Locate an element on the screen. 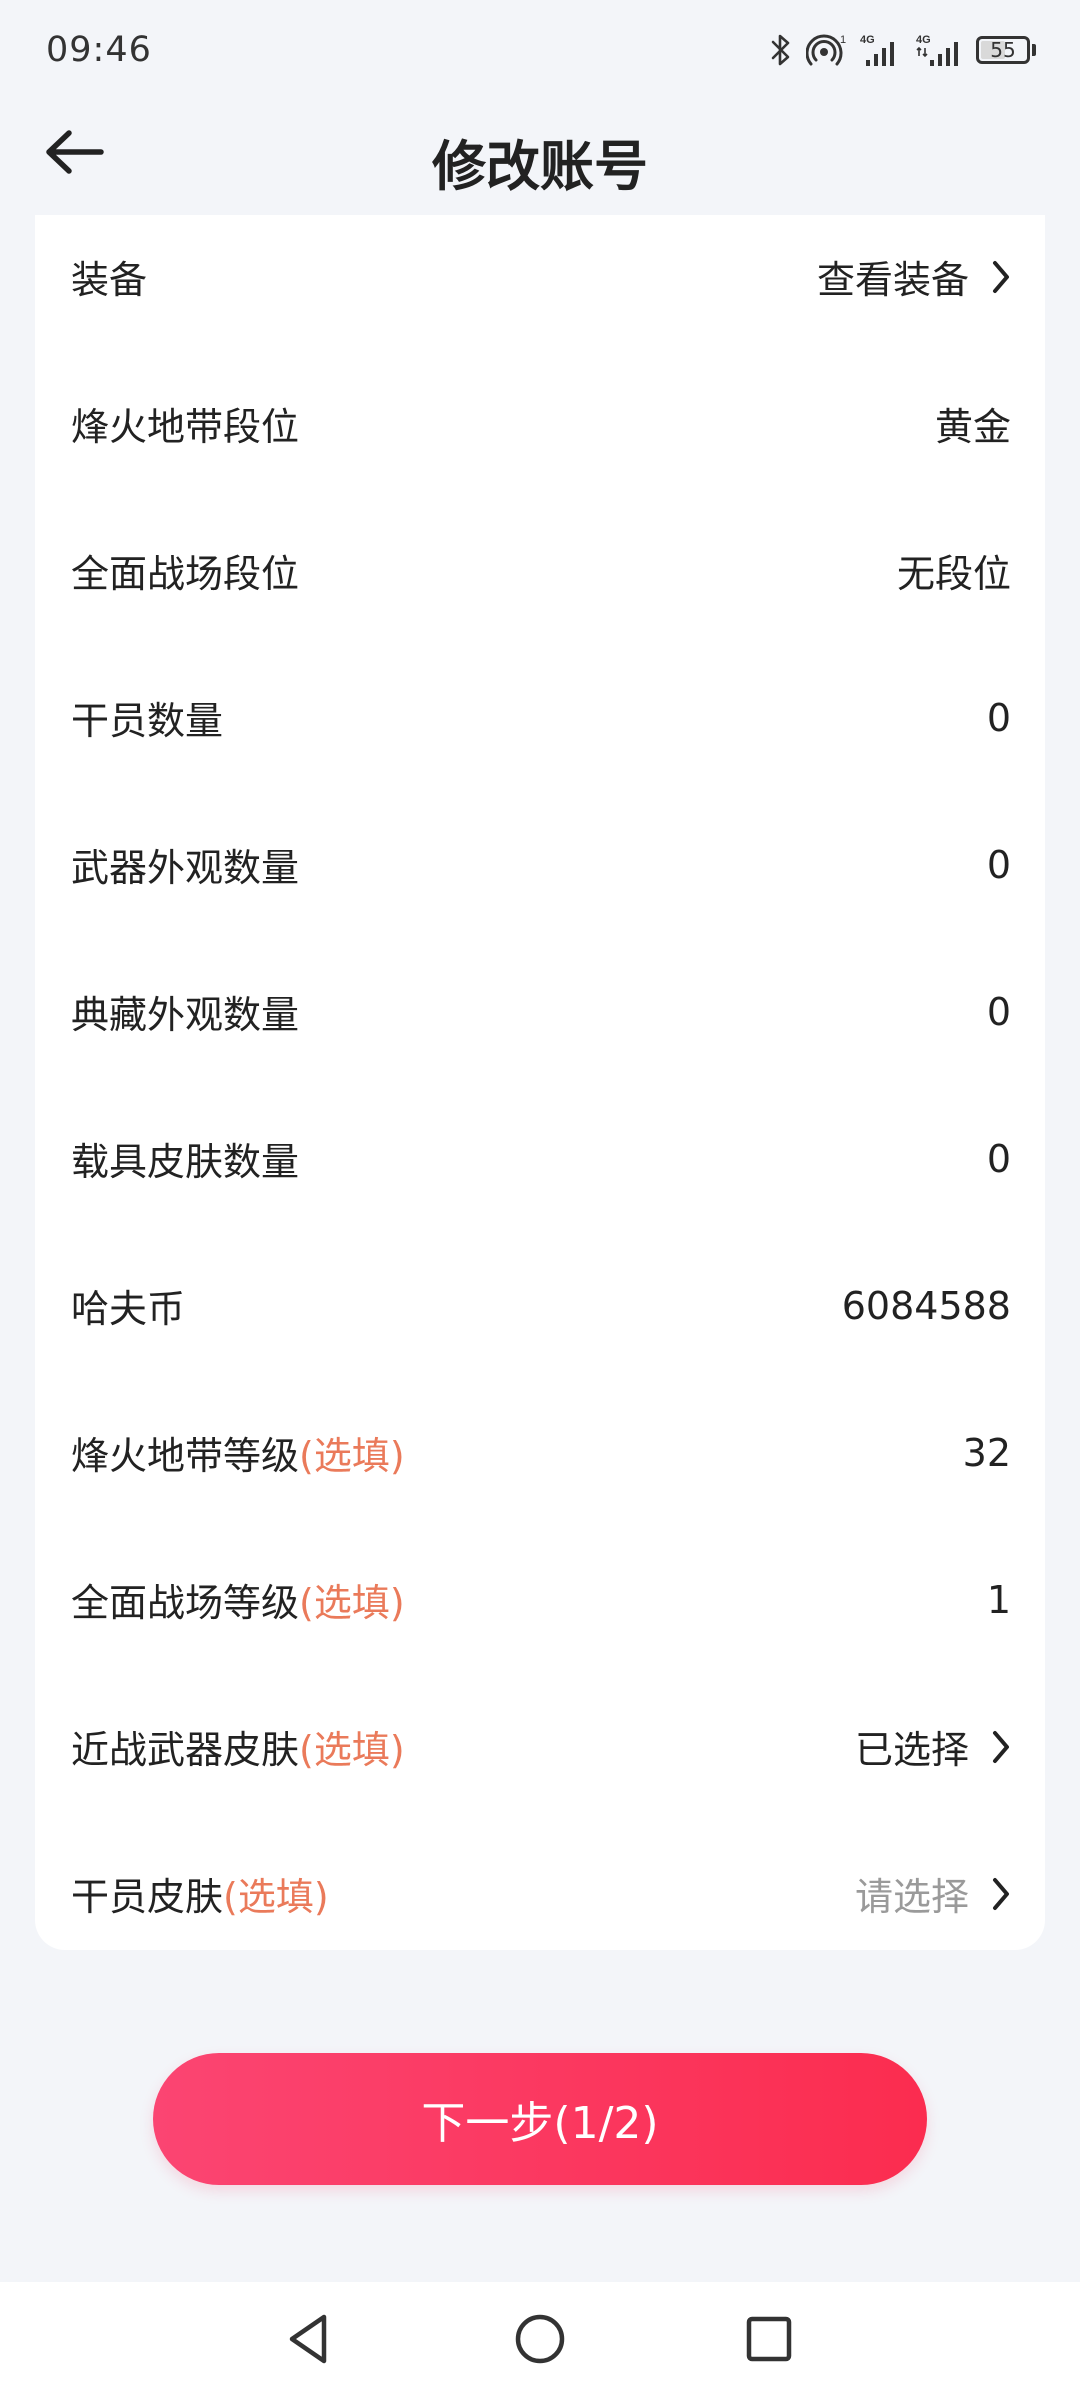  nav-recents-button is located at coordinates (769, 2341).